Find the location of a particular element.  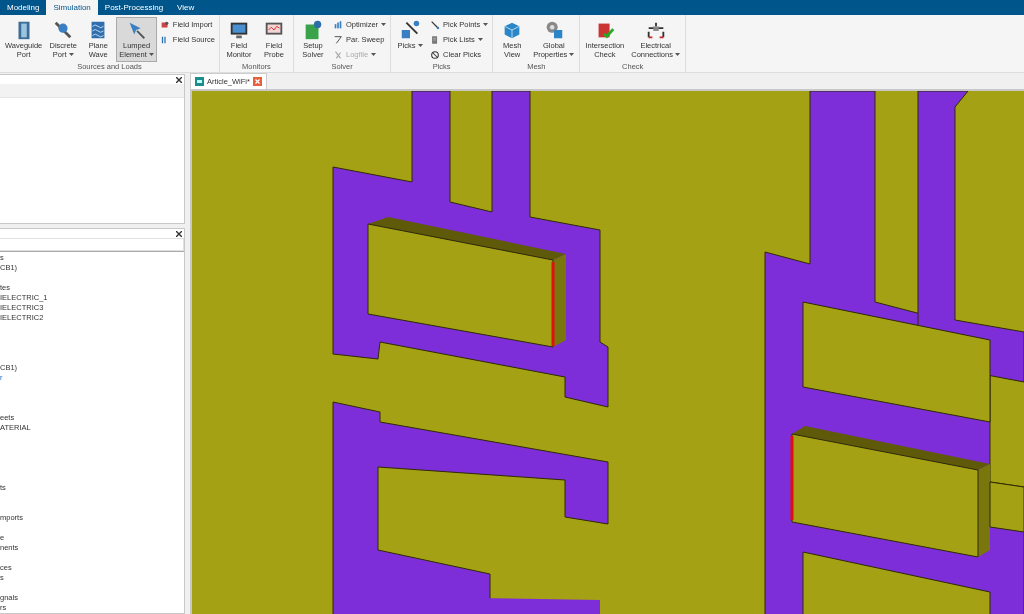

menu-tab: Simulation is located at coordinates (72, 7).